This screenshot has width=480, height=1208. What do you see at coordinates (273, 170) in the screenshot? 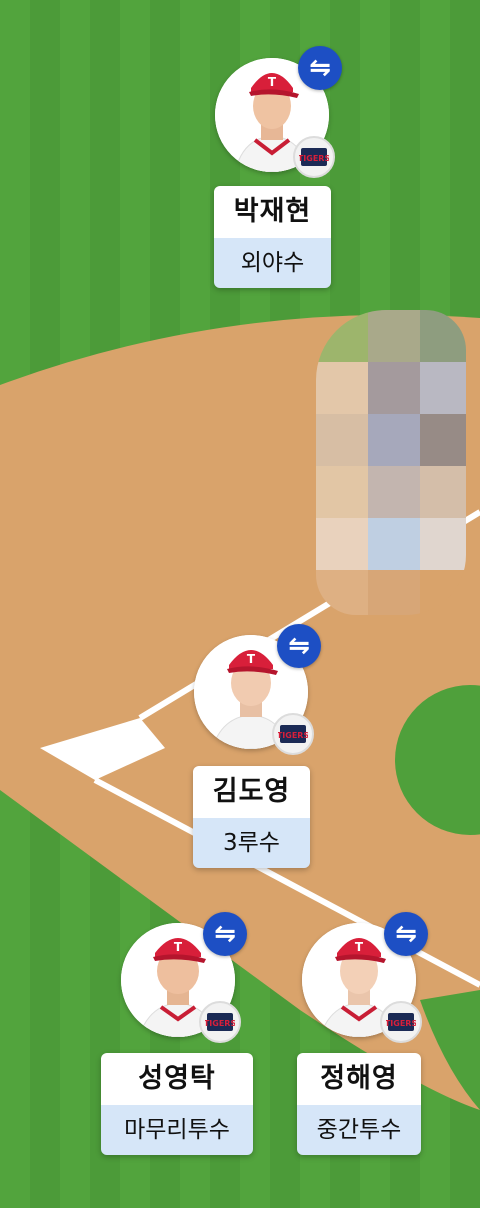
I see `player-card: T ⇋ TIGERS 박재현 외야수` at bounding box center [273, 170].